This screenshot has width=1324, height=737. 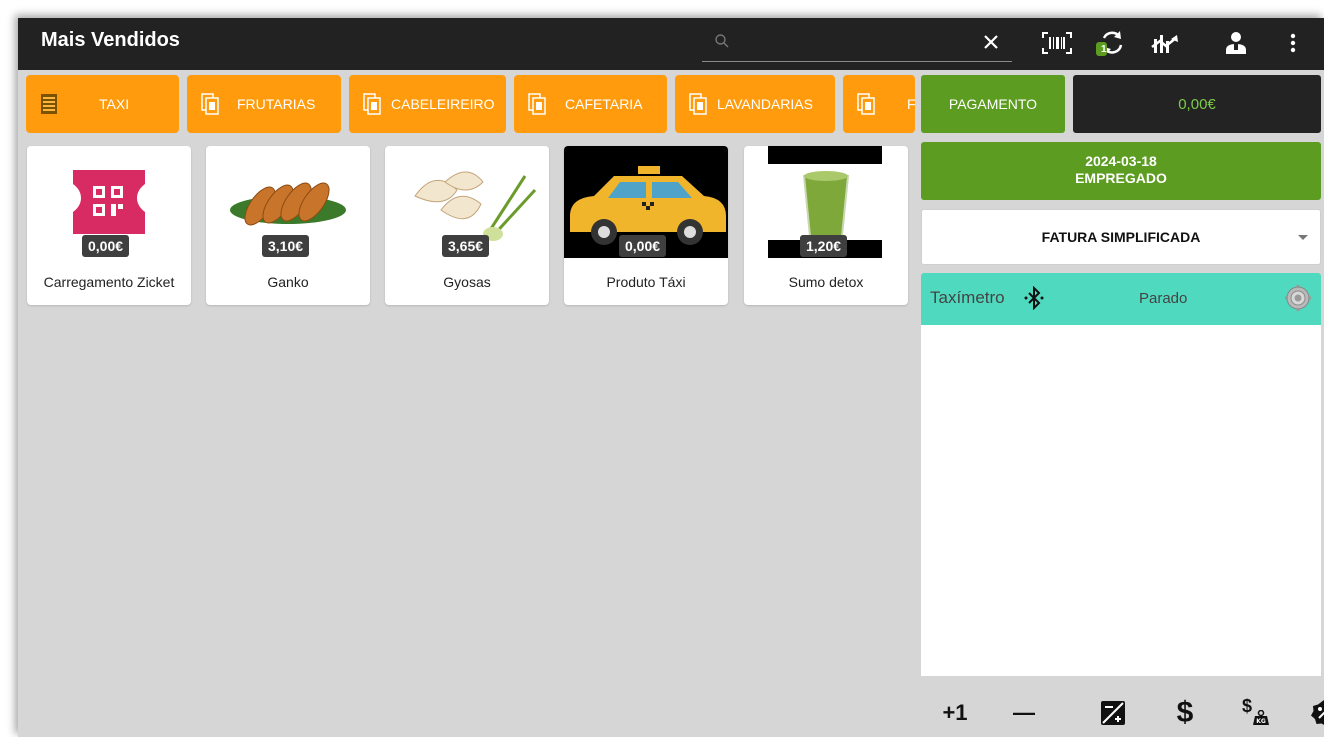 What do you see at coordinates (276, 104) in the screenshot?
I see `category-label: FRUTARIAS` at bounding box center [276, 104].